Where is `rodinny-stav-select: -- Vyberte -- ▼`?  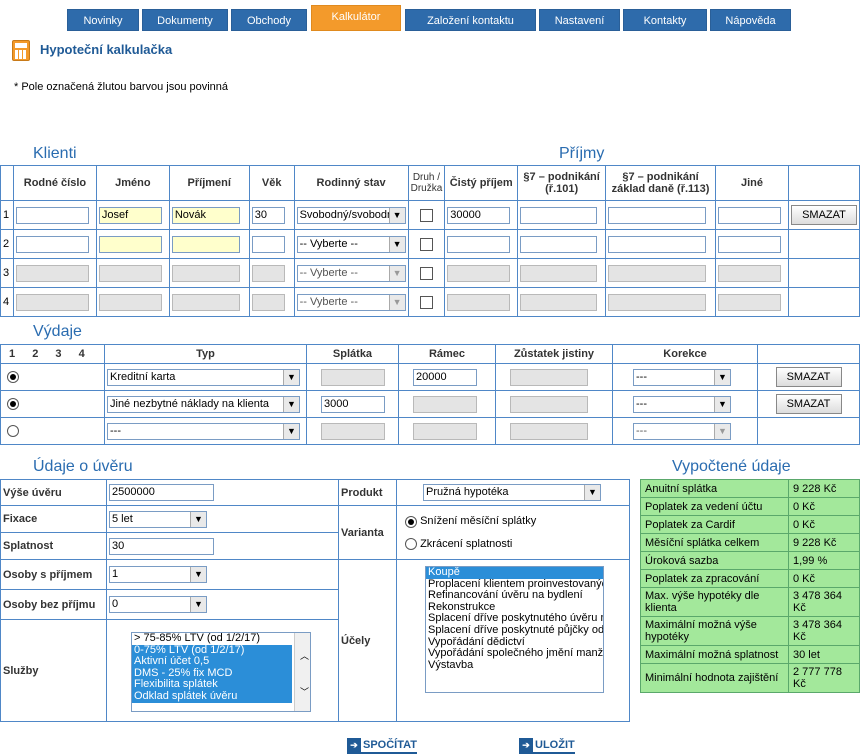 rodinny-stav-select: -- Vyberte -- ▼ is located at coordinates (351, 244).